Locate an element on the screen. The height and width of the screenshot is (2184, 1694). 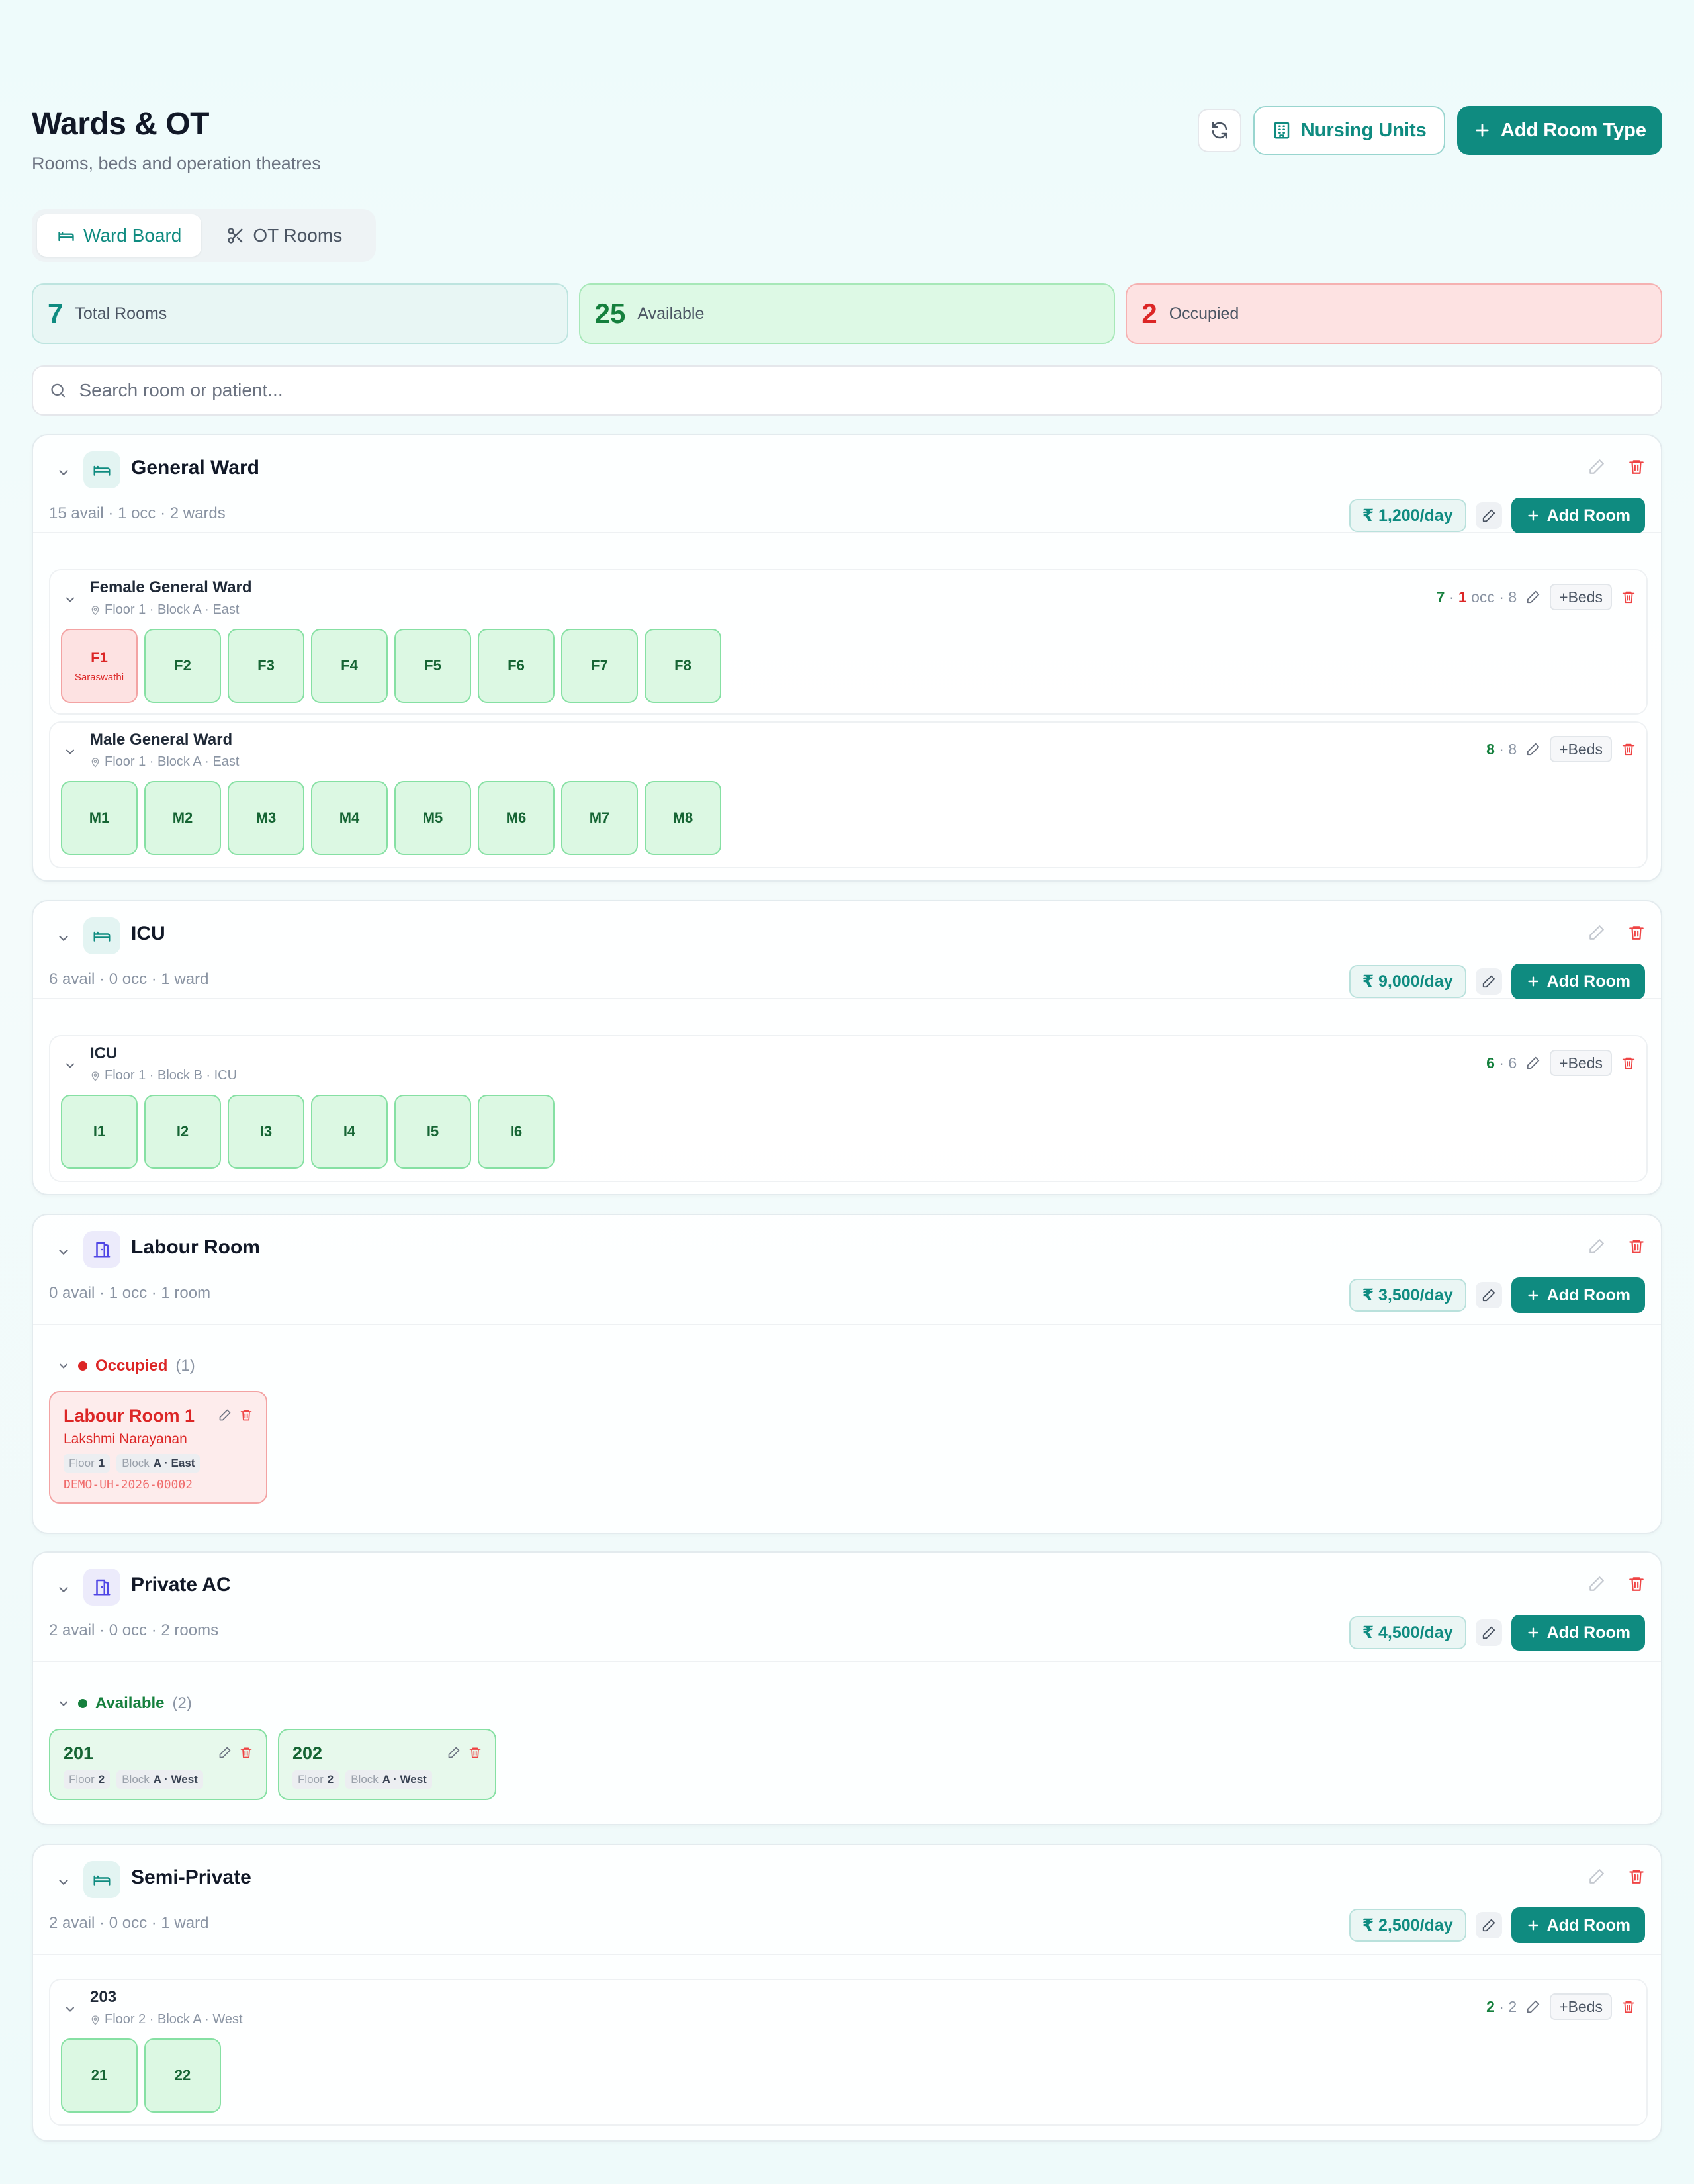
bed-tile: M2 is located at coordinates (182, 818).